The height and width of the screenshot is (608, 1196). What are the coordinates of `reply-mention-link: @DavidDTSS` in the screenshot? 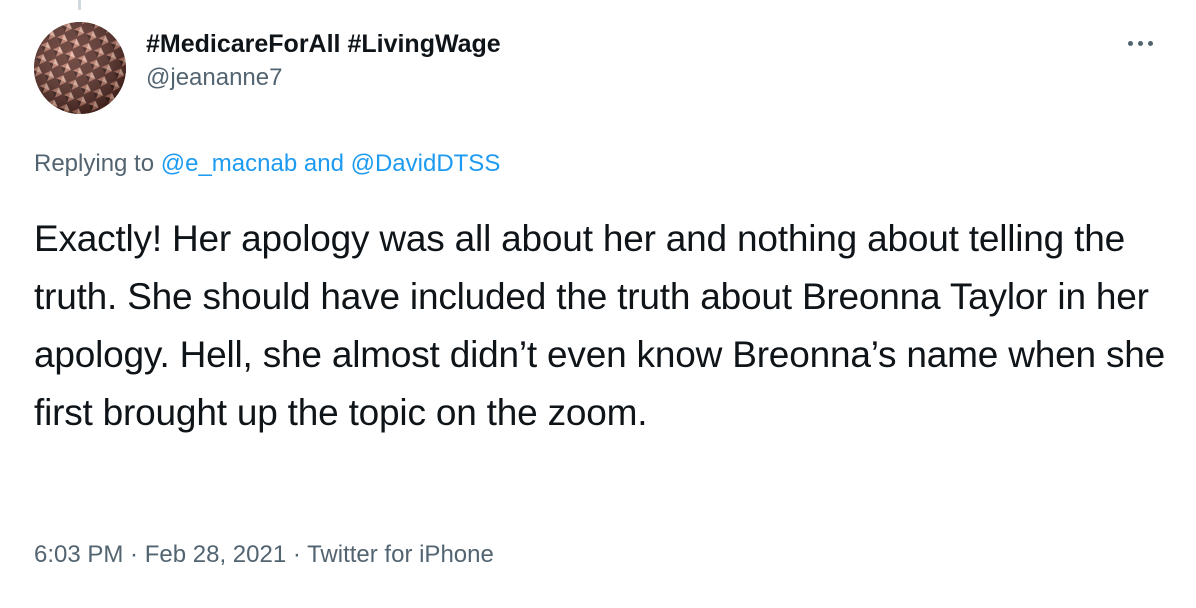 It's located at (426, 163).